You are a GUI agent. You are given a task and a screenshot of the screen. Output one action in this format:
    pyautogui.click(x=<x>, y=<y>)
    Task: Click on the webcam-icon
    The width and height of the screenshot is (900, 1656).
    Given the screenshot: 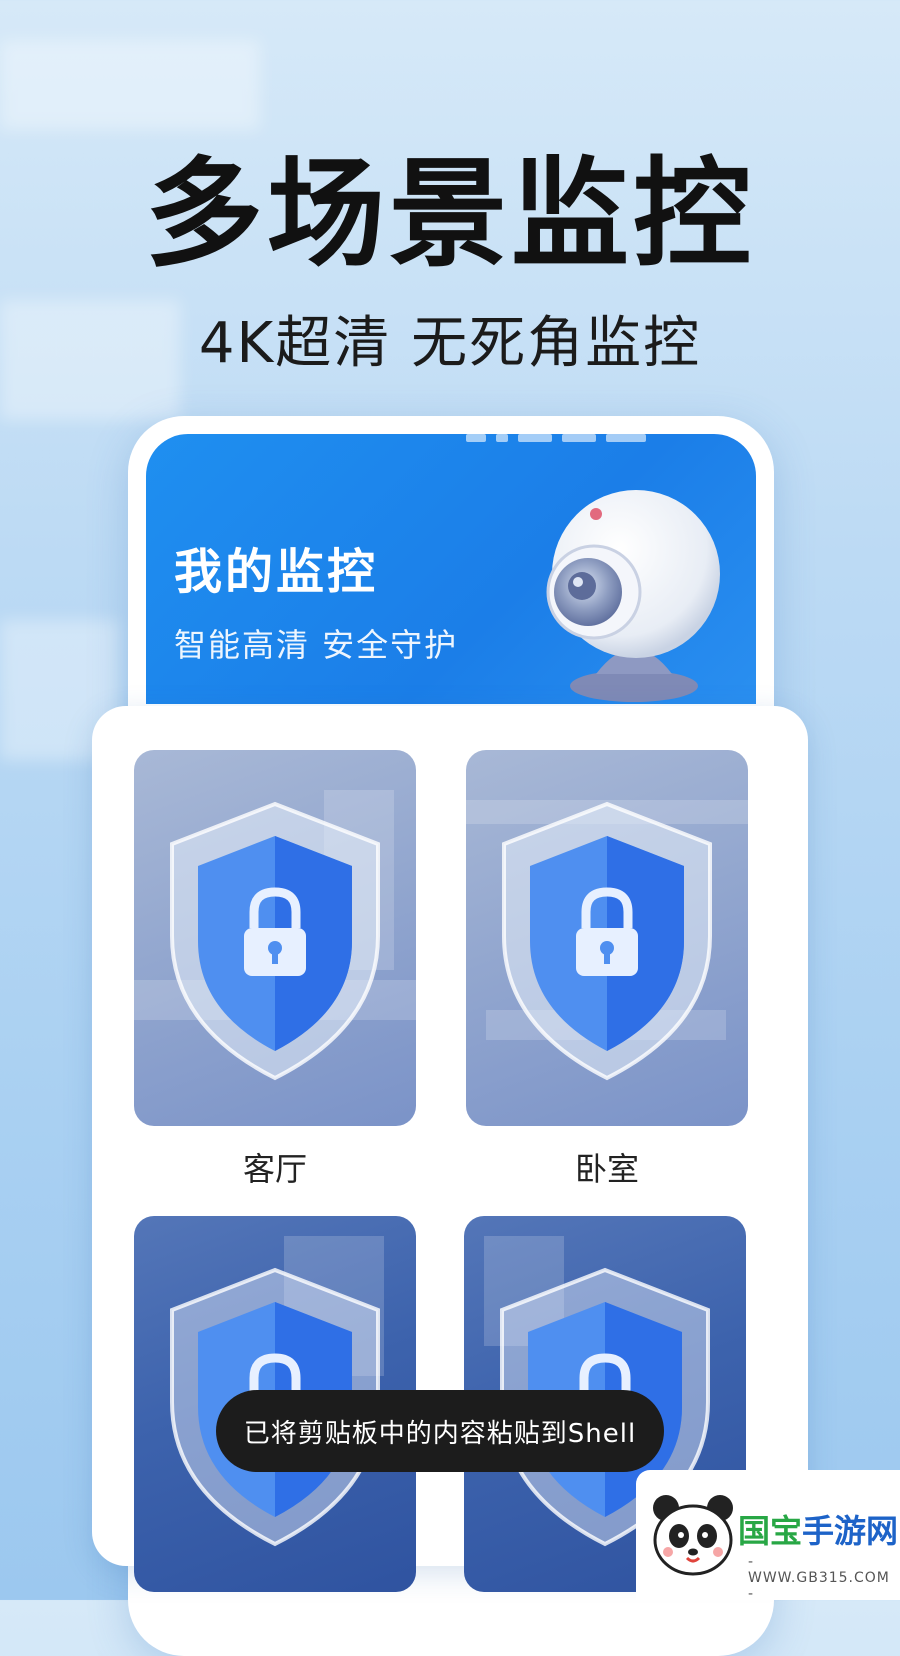 What is the action you would take?
    pyautogui.click(x=633, y=596)
    